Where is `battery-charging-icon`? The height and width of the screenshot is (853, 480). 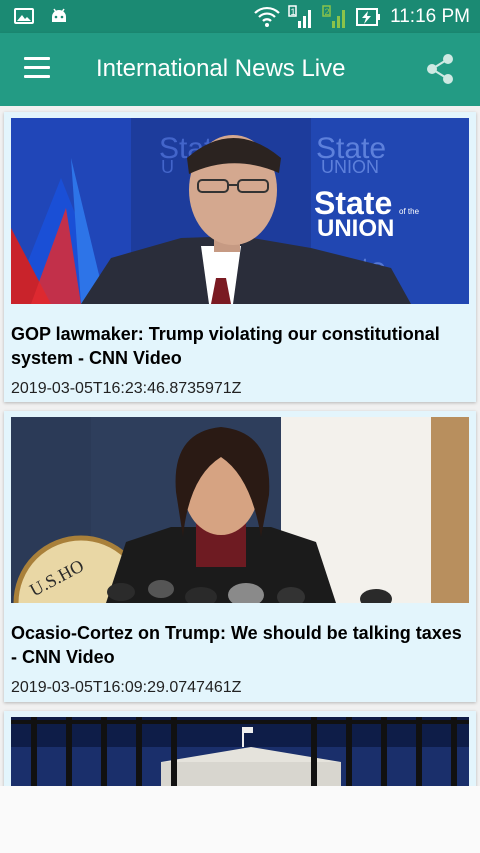
battery-charging-icon is located at coordinates (368, 17).